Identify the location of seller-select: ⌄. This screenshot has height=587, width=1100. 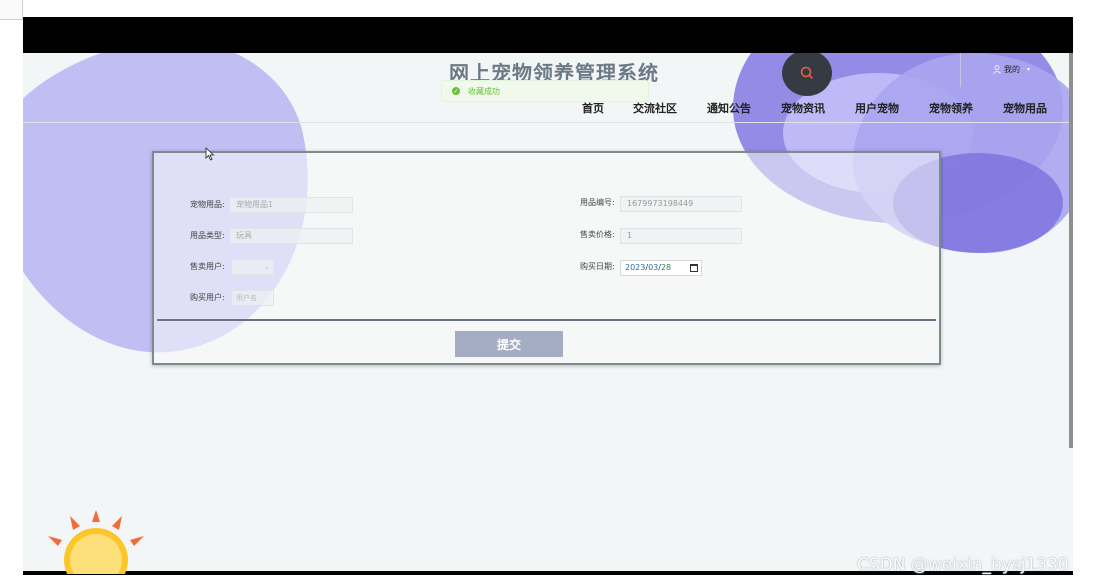
(252, 267).